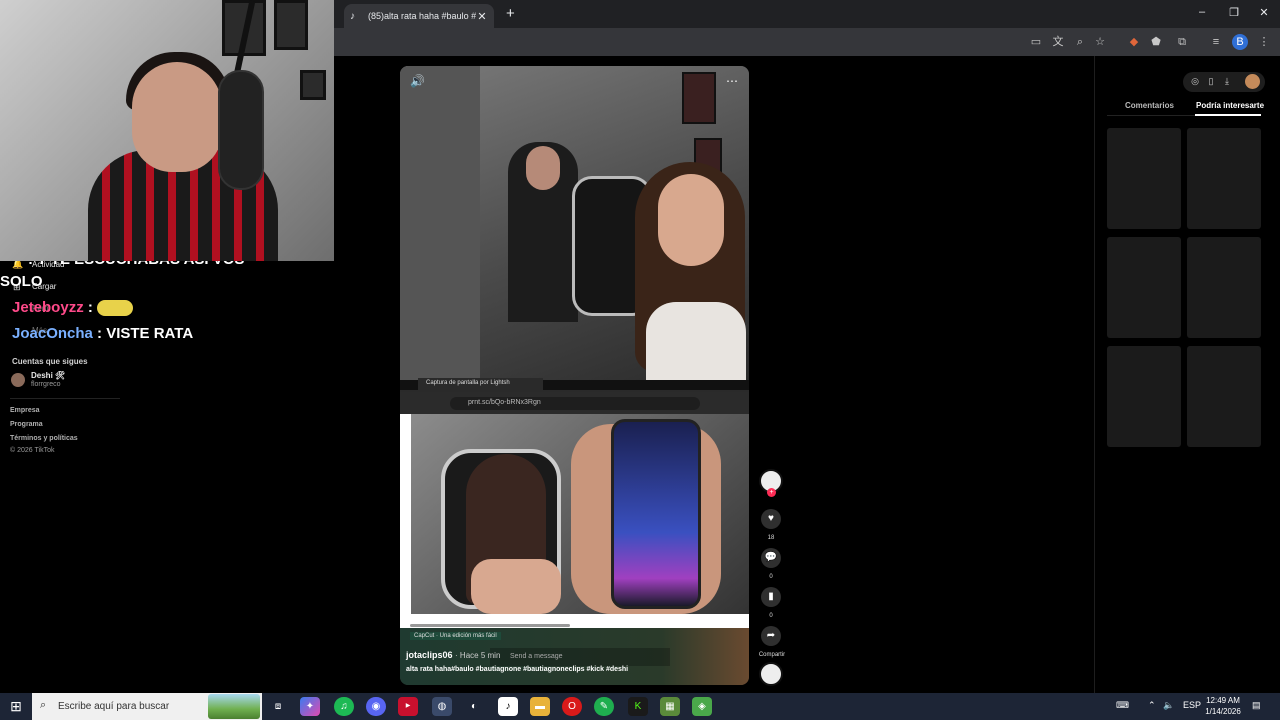 The height and width of the screenshot is (720, 1280). I want to click on webcam-overlay, so click(167, 130).